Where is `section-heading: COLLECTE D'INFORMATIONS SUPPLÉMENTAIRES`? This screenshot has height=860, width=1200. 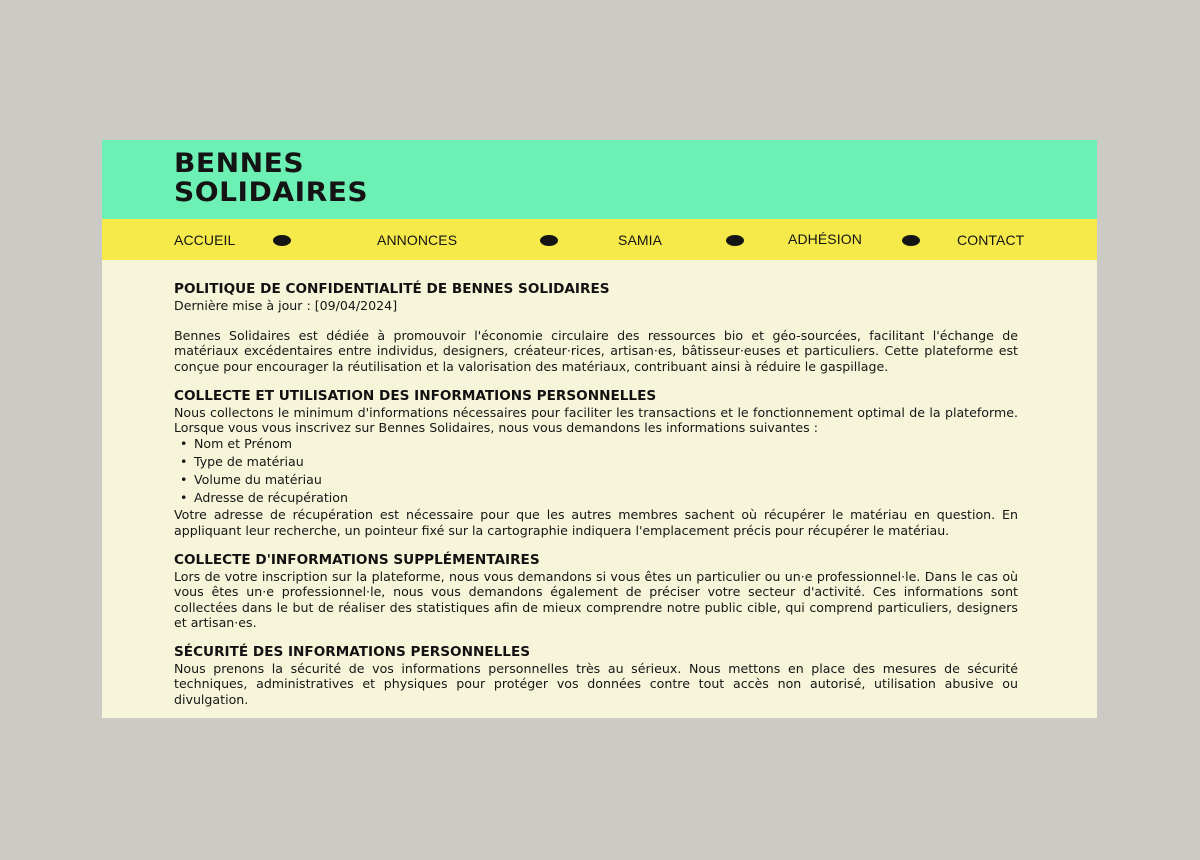
section-heading: COLLECTE D'INFORMATIONS SUPPLÉMENTAIRES is located at coordinates (357, 560).